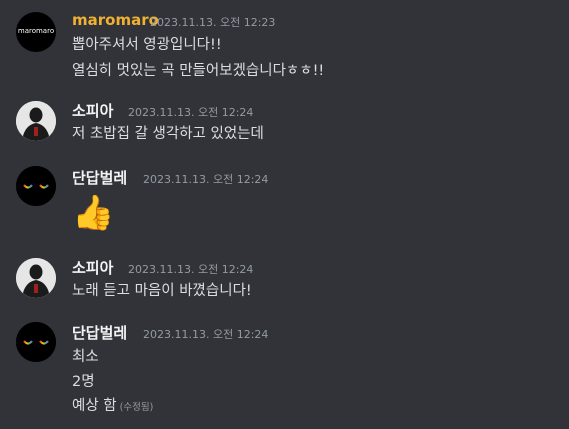 The width and height of the screenshot is (569, 429). I want to click on message-text: 예상 함 (수정됨), so click(112, 404).